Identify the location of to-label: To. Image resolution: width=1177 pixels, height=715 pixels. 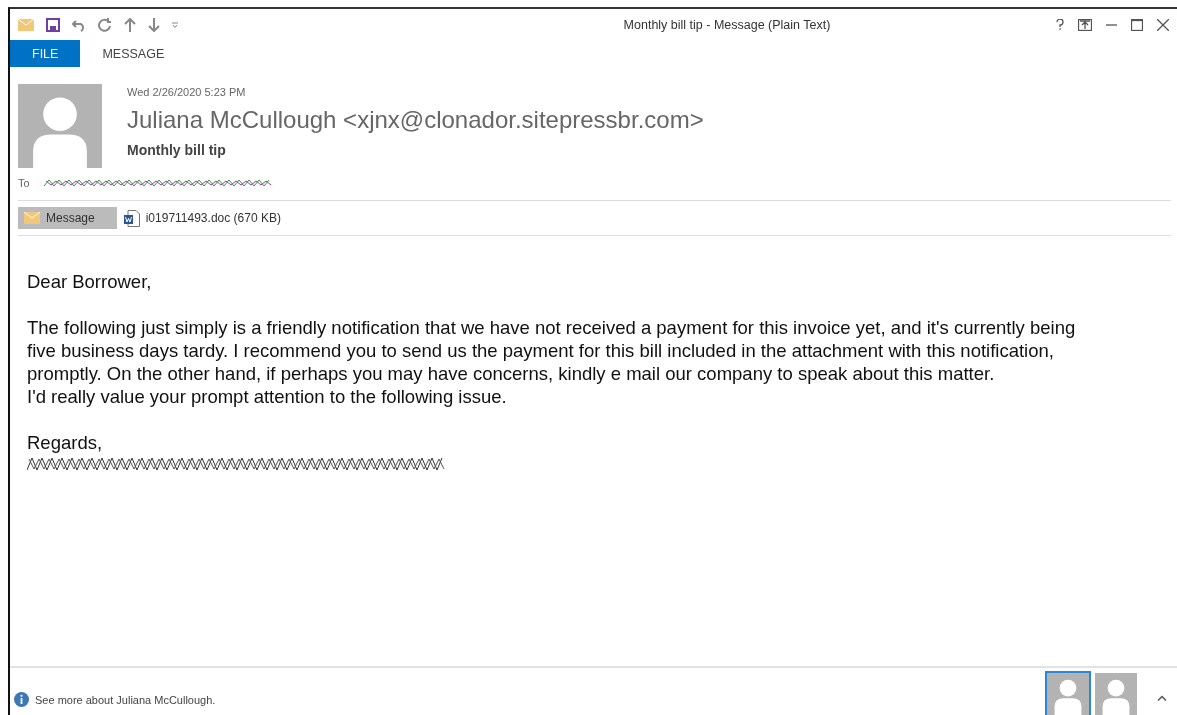
(24, 183).